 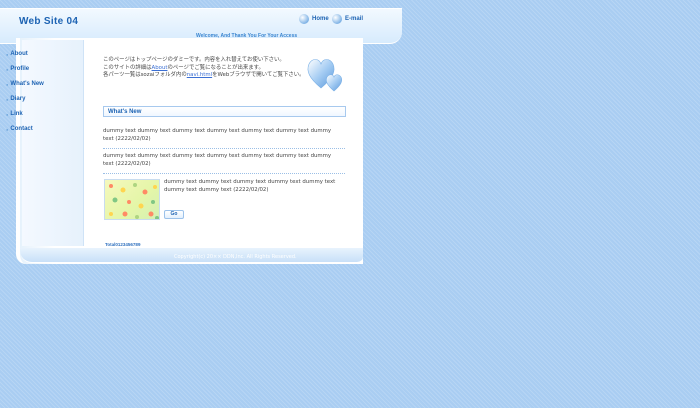 What do you see at coordinates (49, 21) in the screenshot?
I see `site-title: Web Site 04` at bounding box center [49, 21].